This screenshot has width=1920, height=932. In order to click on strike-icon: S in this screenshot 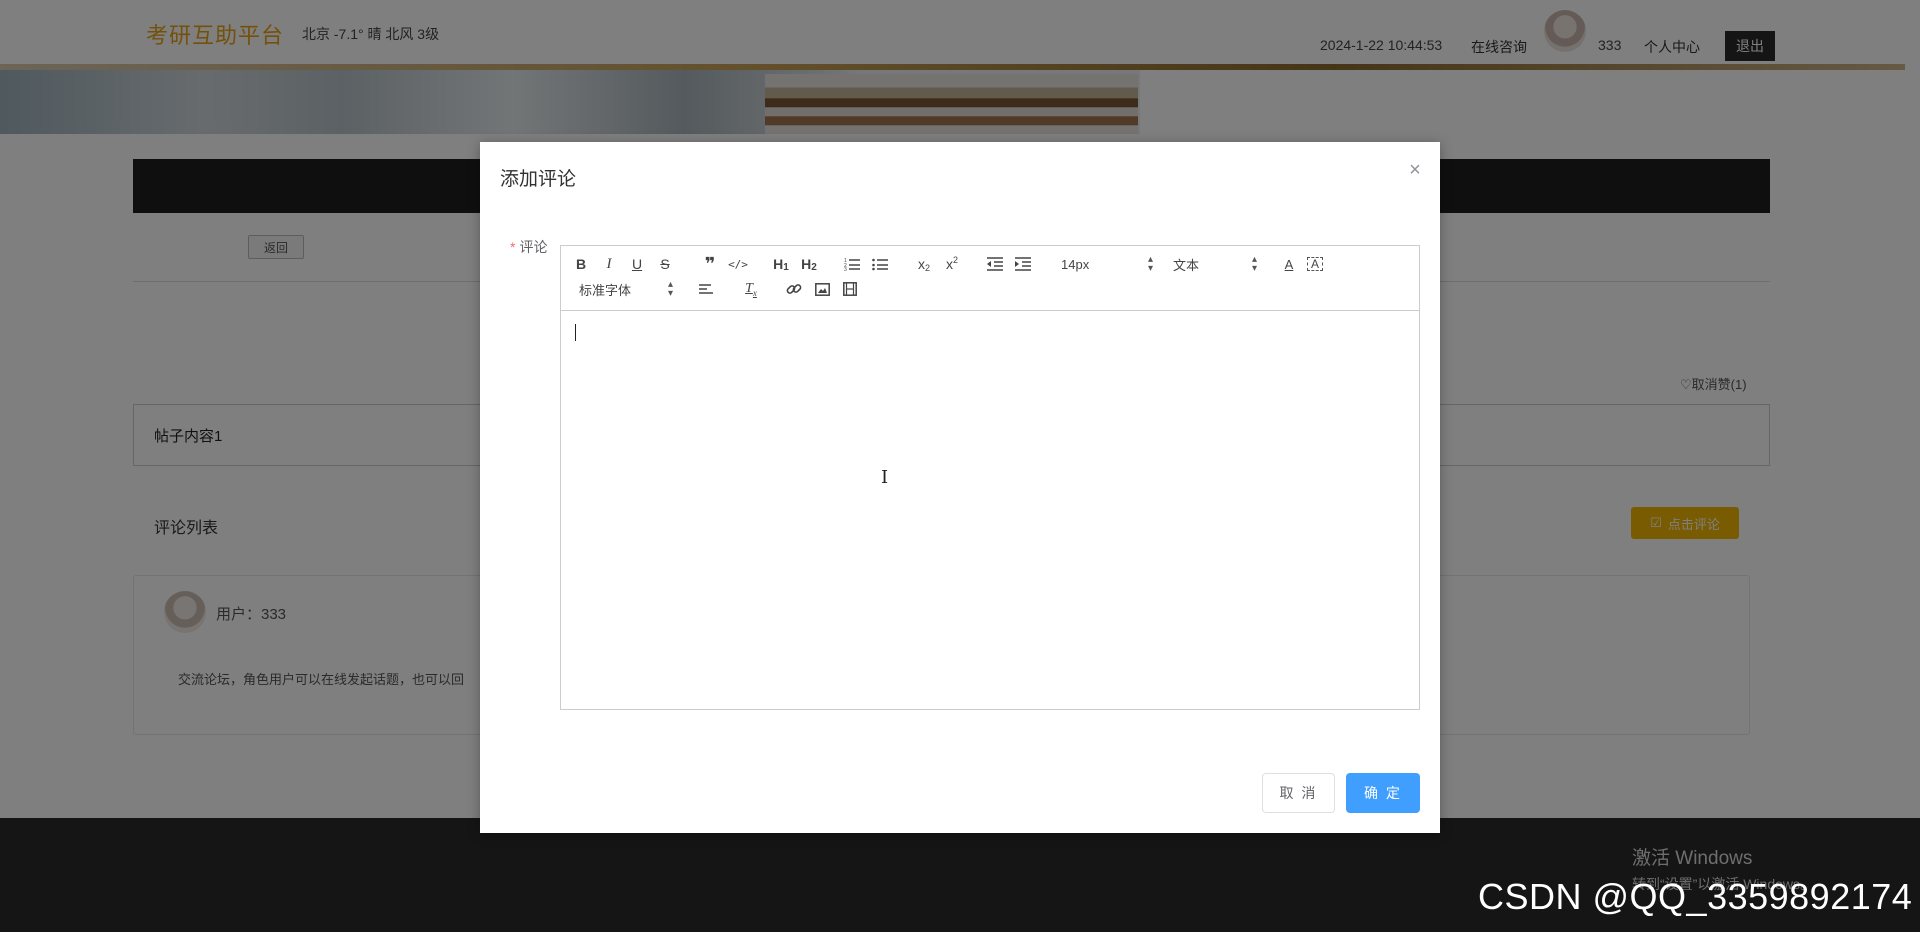, I will do `click(665, 264)`.